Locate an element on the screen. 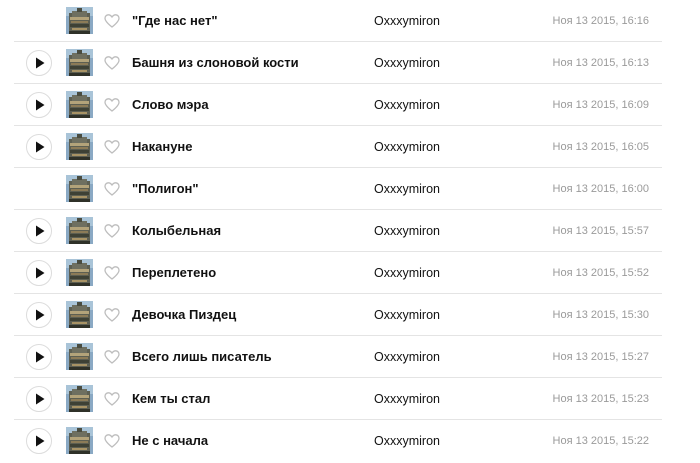 The image size is (700, 463). track-date: Ноя 13 2015, 15:57 is located at coordinates (600, 231).